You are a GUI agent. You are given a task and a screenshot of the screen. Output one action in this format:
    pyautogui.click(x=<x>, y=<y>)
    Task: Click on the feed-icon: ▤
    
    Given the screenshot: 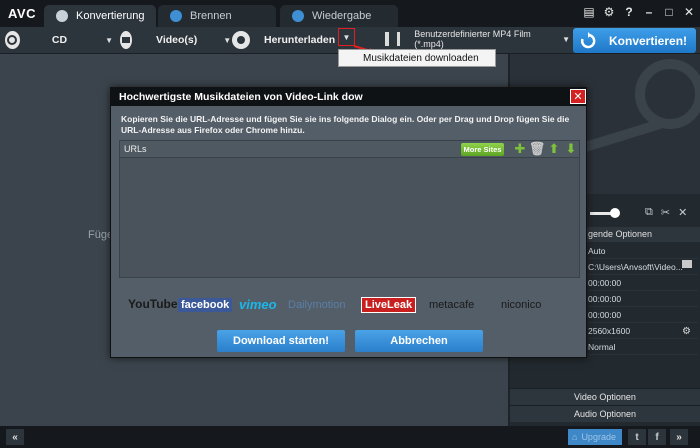 What is the action you would take?
    pyautogui.click(x=589, y=12)
    